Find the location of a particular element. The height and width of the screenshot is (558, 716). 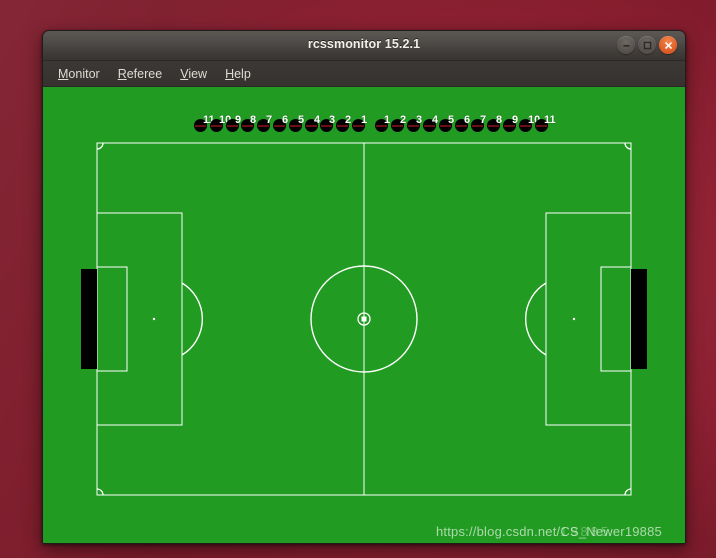

player-right-11: 11 is located at coordinates (545, 123).